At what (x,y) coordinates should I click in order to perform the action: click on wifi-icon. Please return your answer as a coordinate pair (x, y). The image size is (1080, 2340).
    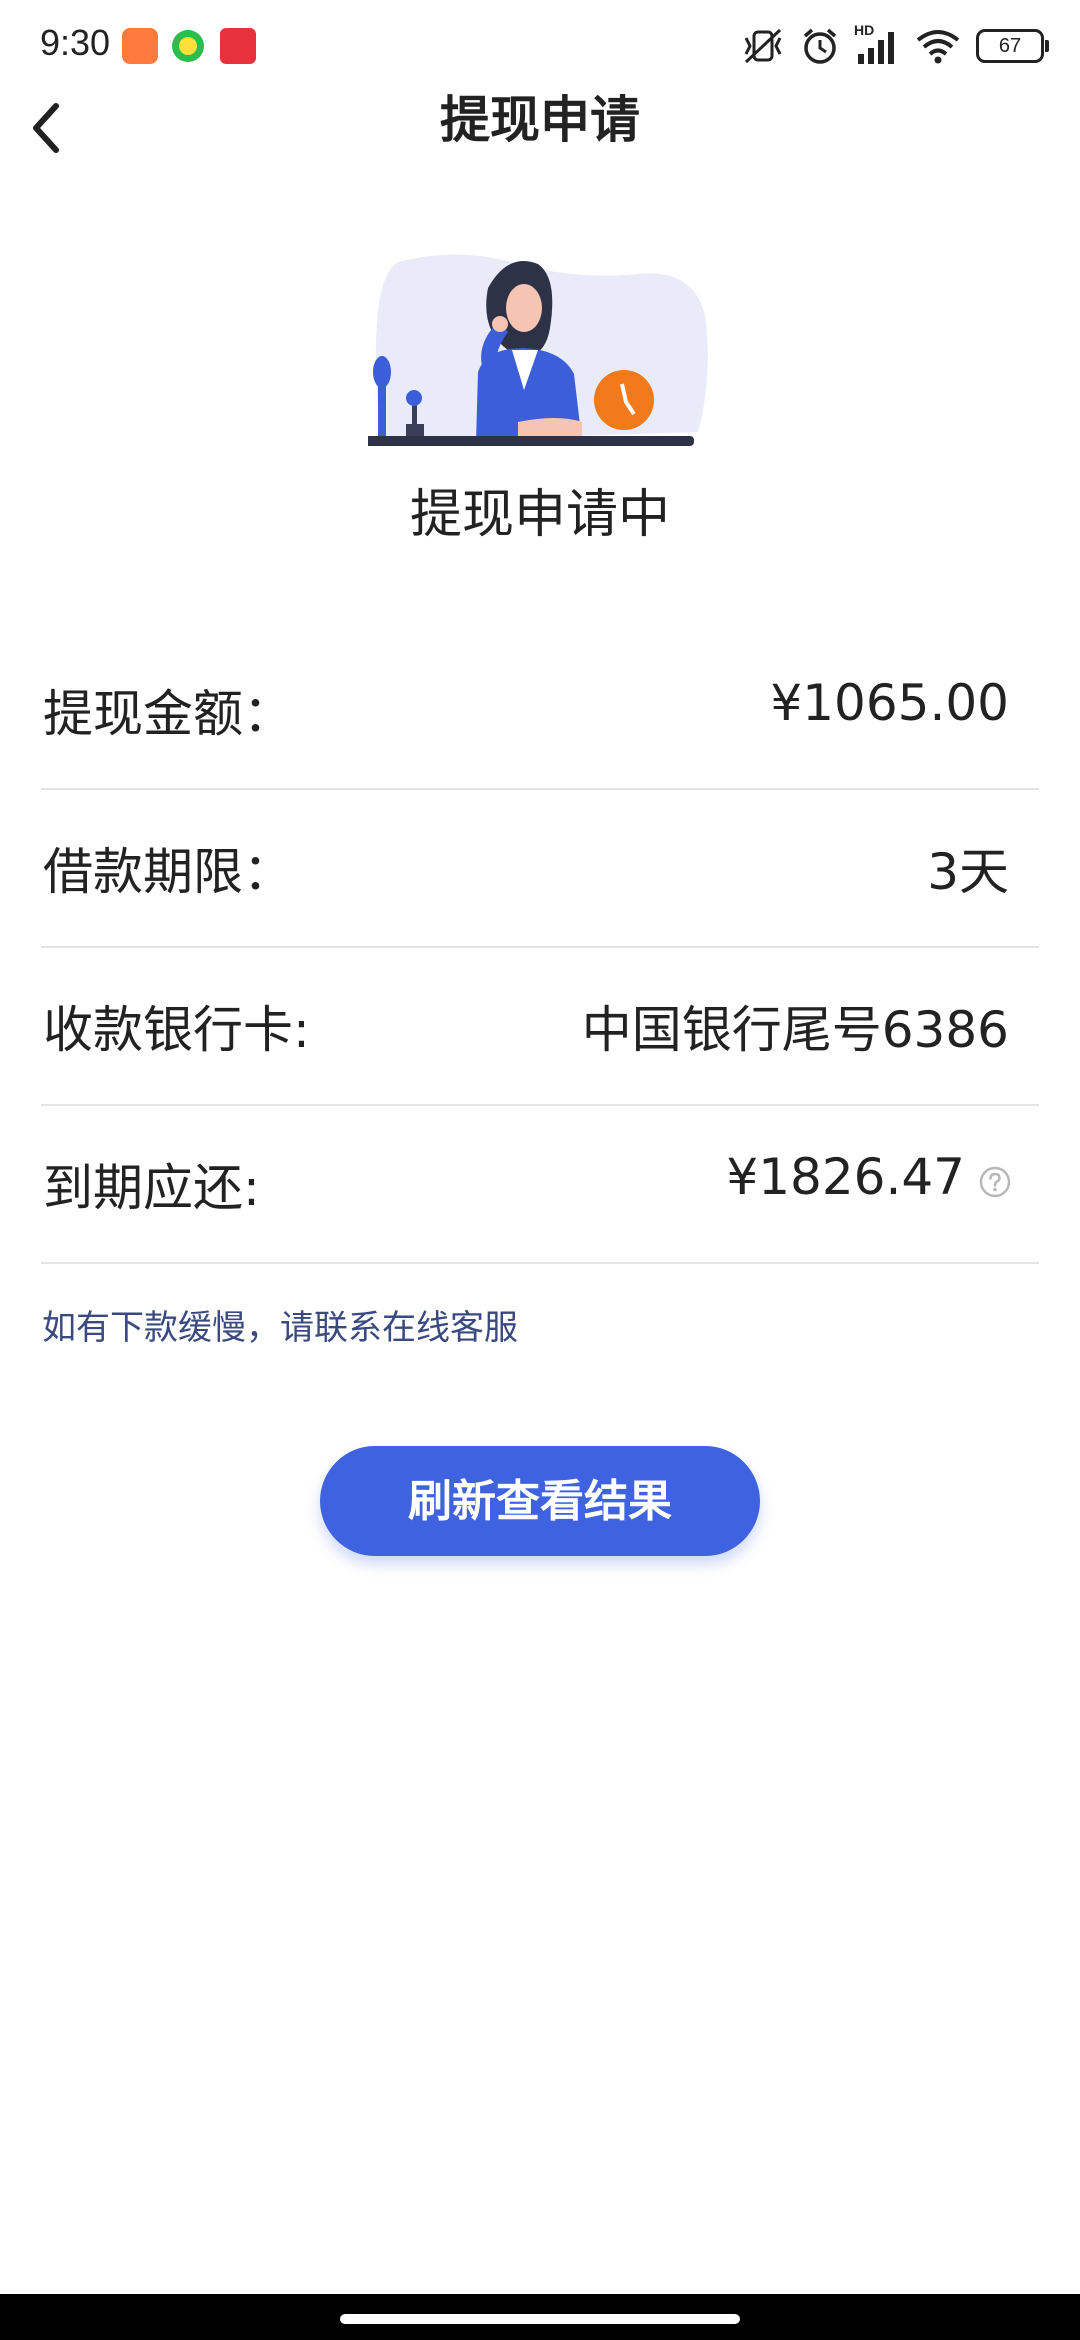
    Looking at the image, I should click on (938, 47).